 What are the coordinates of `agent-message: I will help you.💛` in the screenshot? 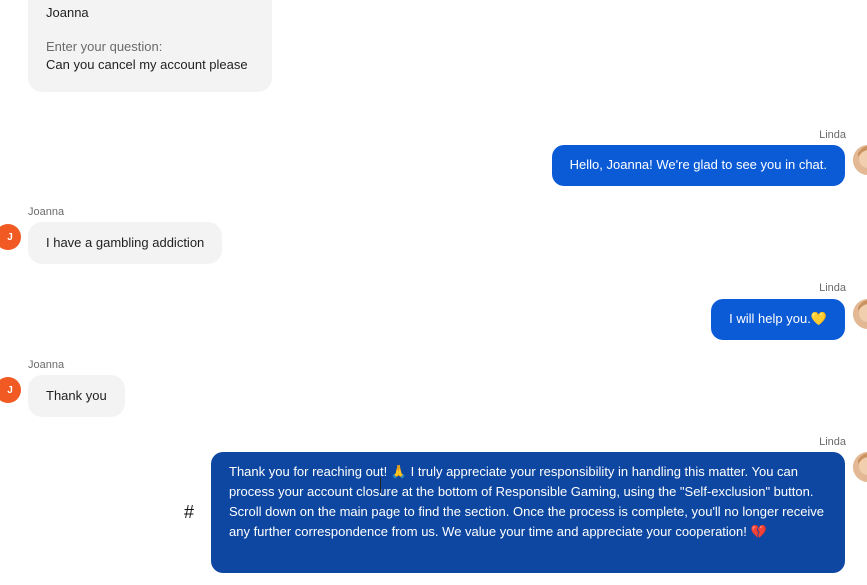 It's located at (778, 319).